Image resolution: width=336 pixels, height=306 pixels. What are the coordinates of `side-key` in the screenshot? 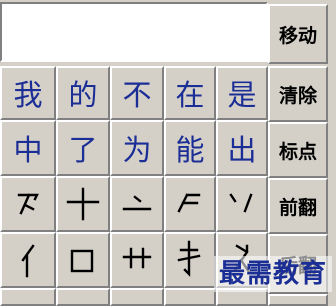 It's located at (298, 300).